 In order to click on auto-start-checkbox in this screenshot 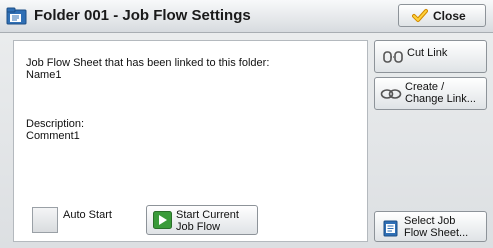, I will do `click(45, 220)`.